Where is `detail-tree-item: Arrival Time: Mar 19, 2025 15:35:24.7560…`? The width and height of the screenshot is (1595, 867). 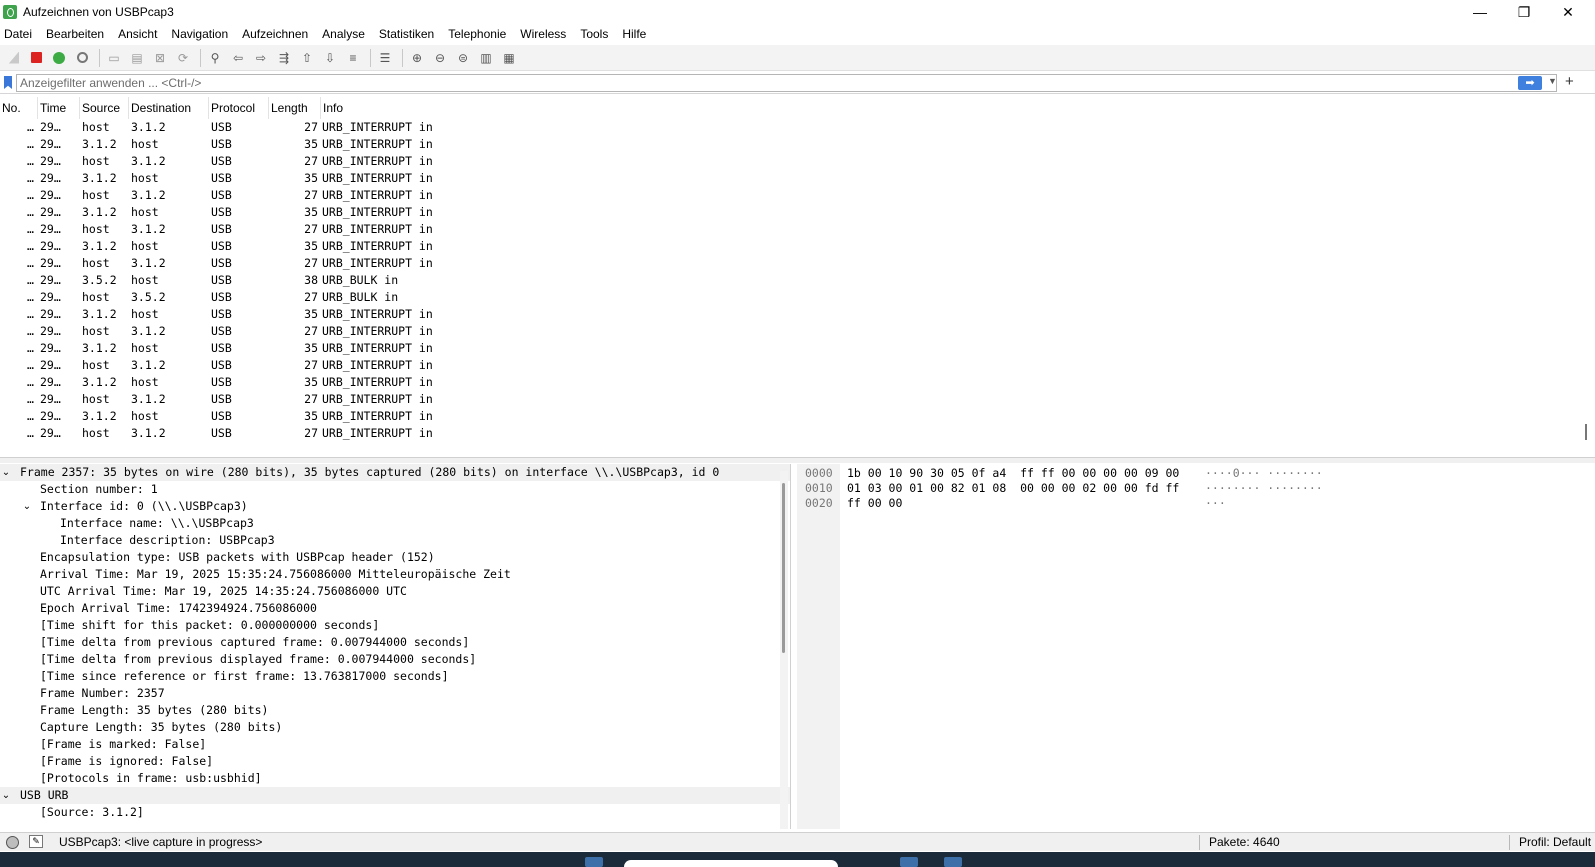 detail-tree-item: Arrival Time: Mar 19, 2025 15:35:24.7560… is located at coordinates (395, 574).